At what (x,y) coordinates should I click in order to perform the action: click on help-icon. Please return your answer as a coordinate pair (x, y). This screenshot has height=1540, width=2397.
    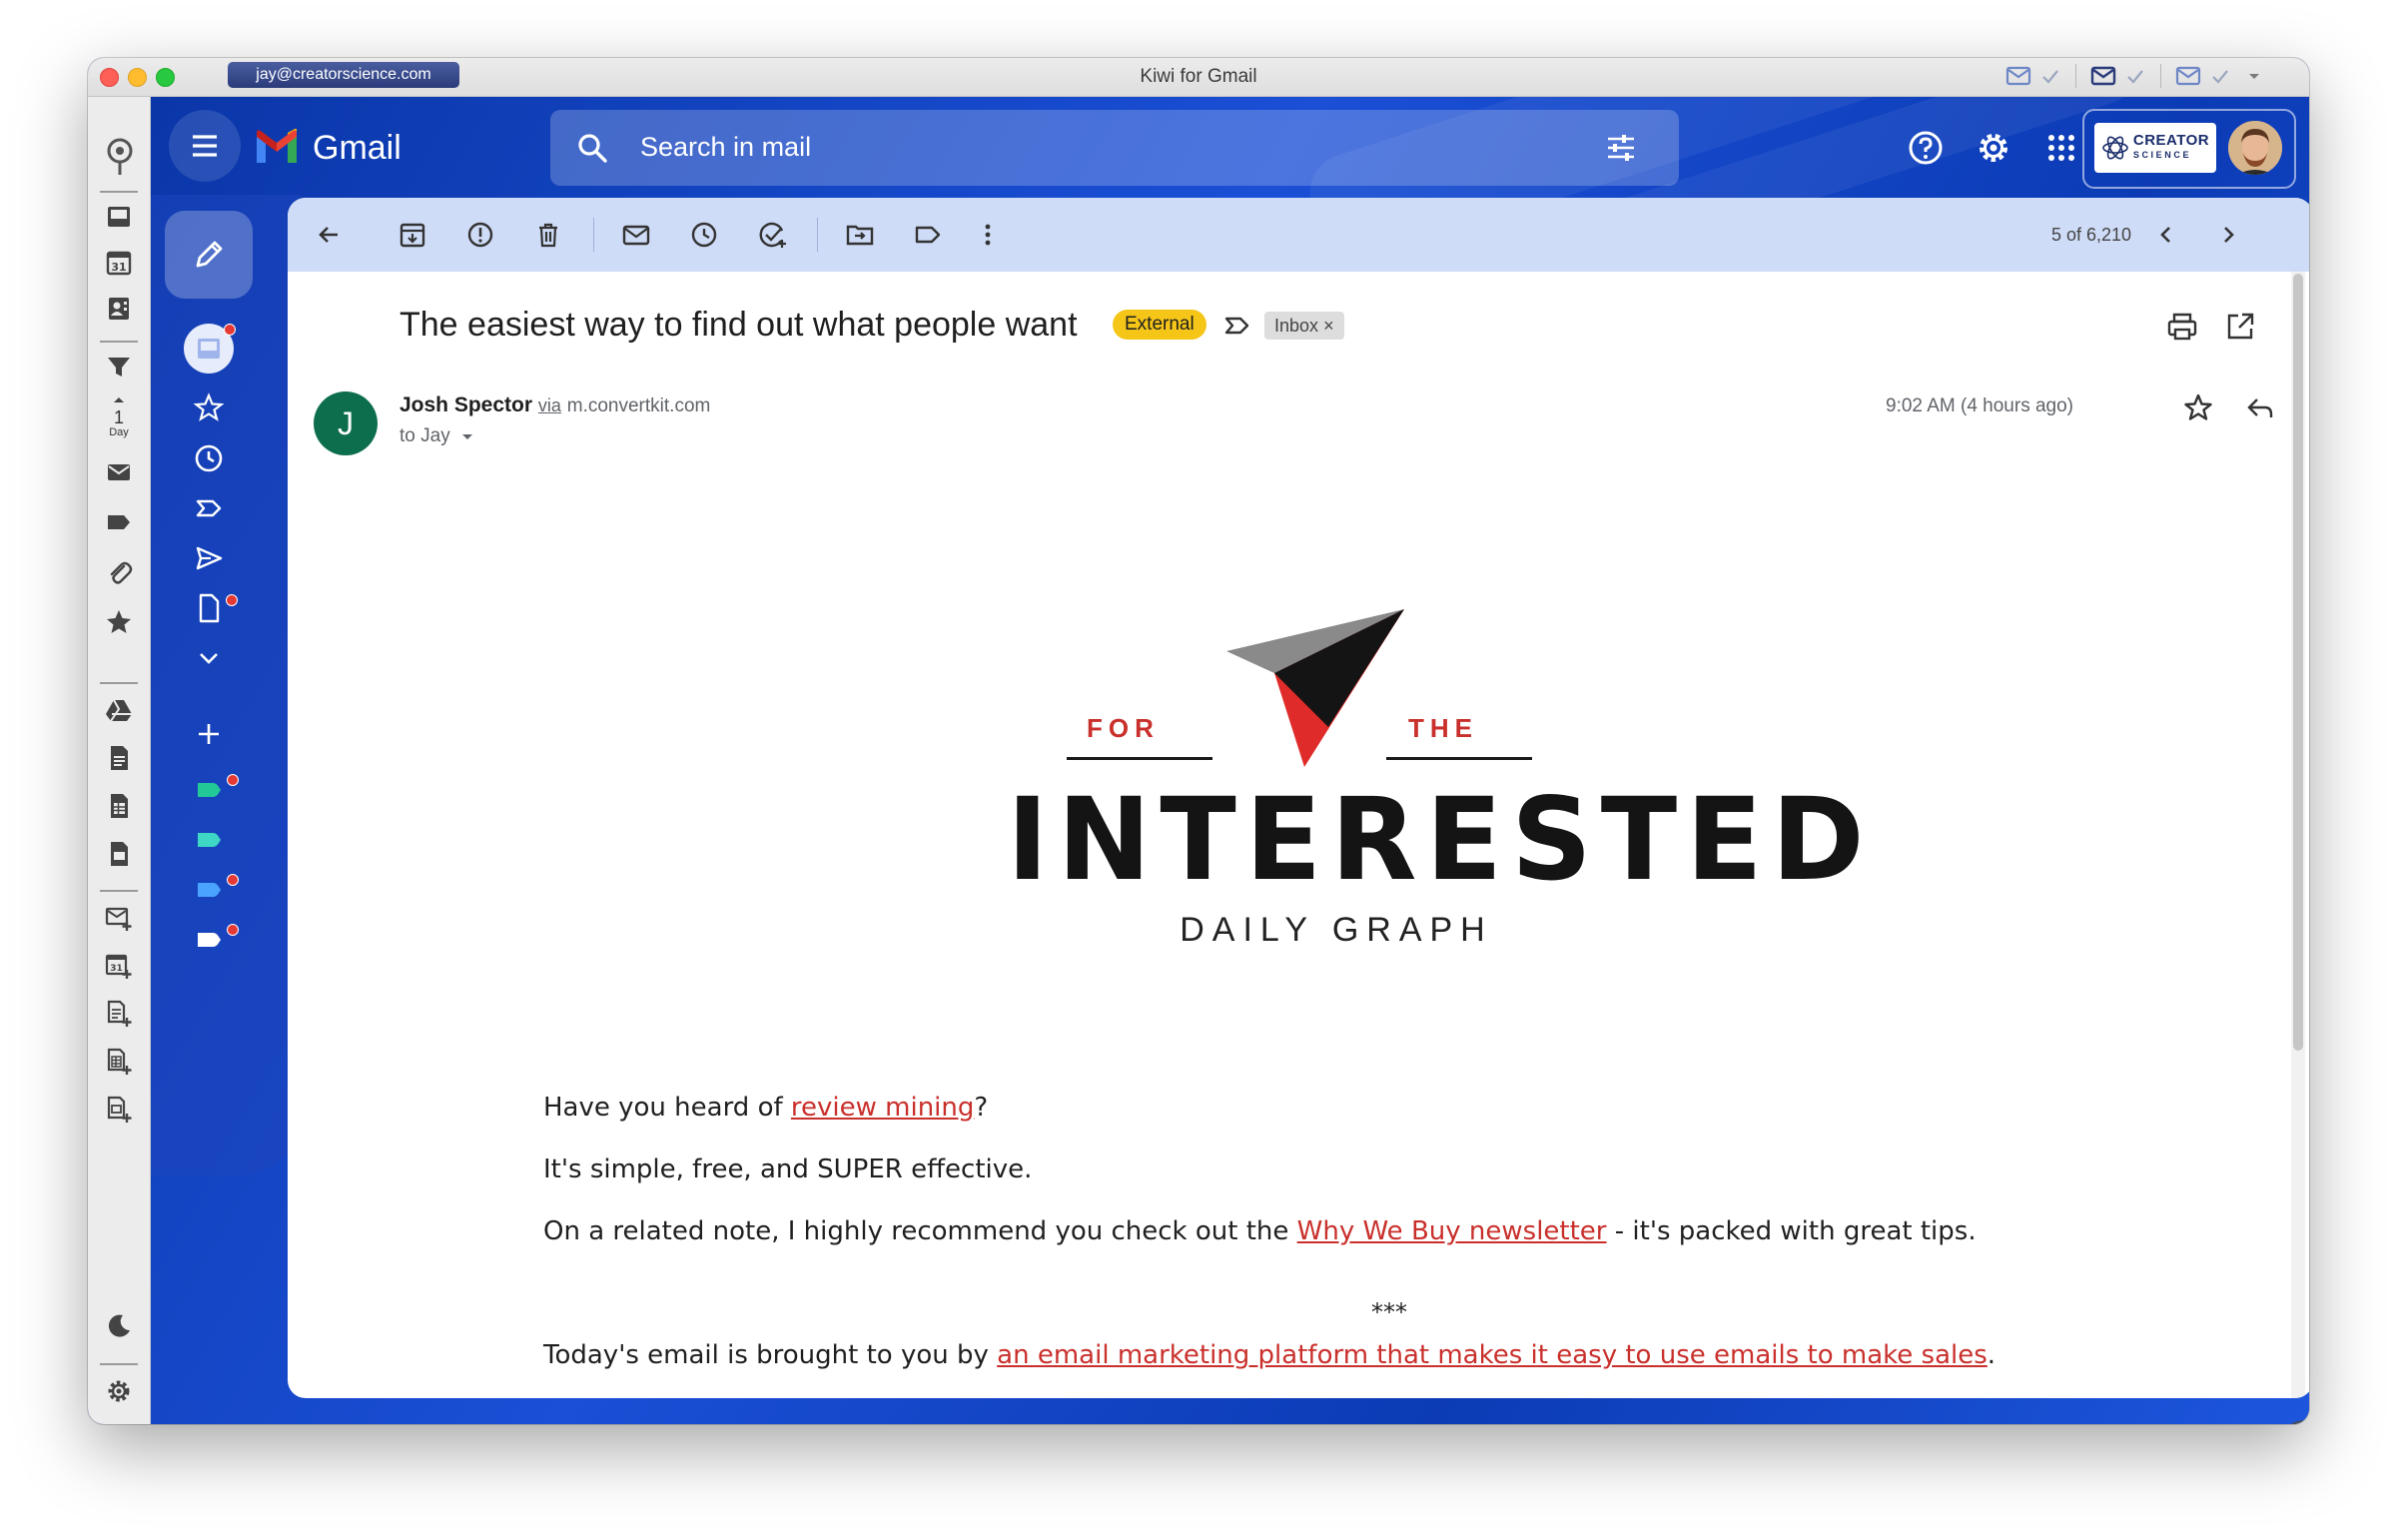
    Looking at the image, I should click on (1926, 148).